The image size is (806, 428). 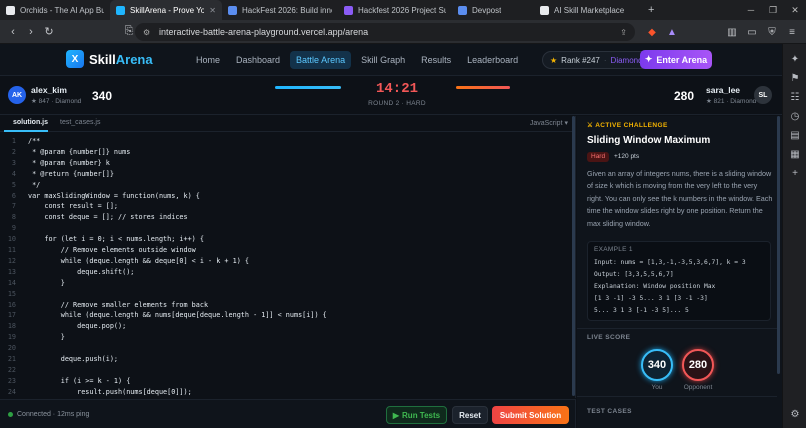 I want to click on sidebar-toggle-icon: ▥, so click(x=732, y=32).